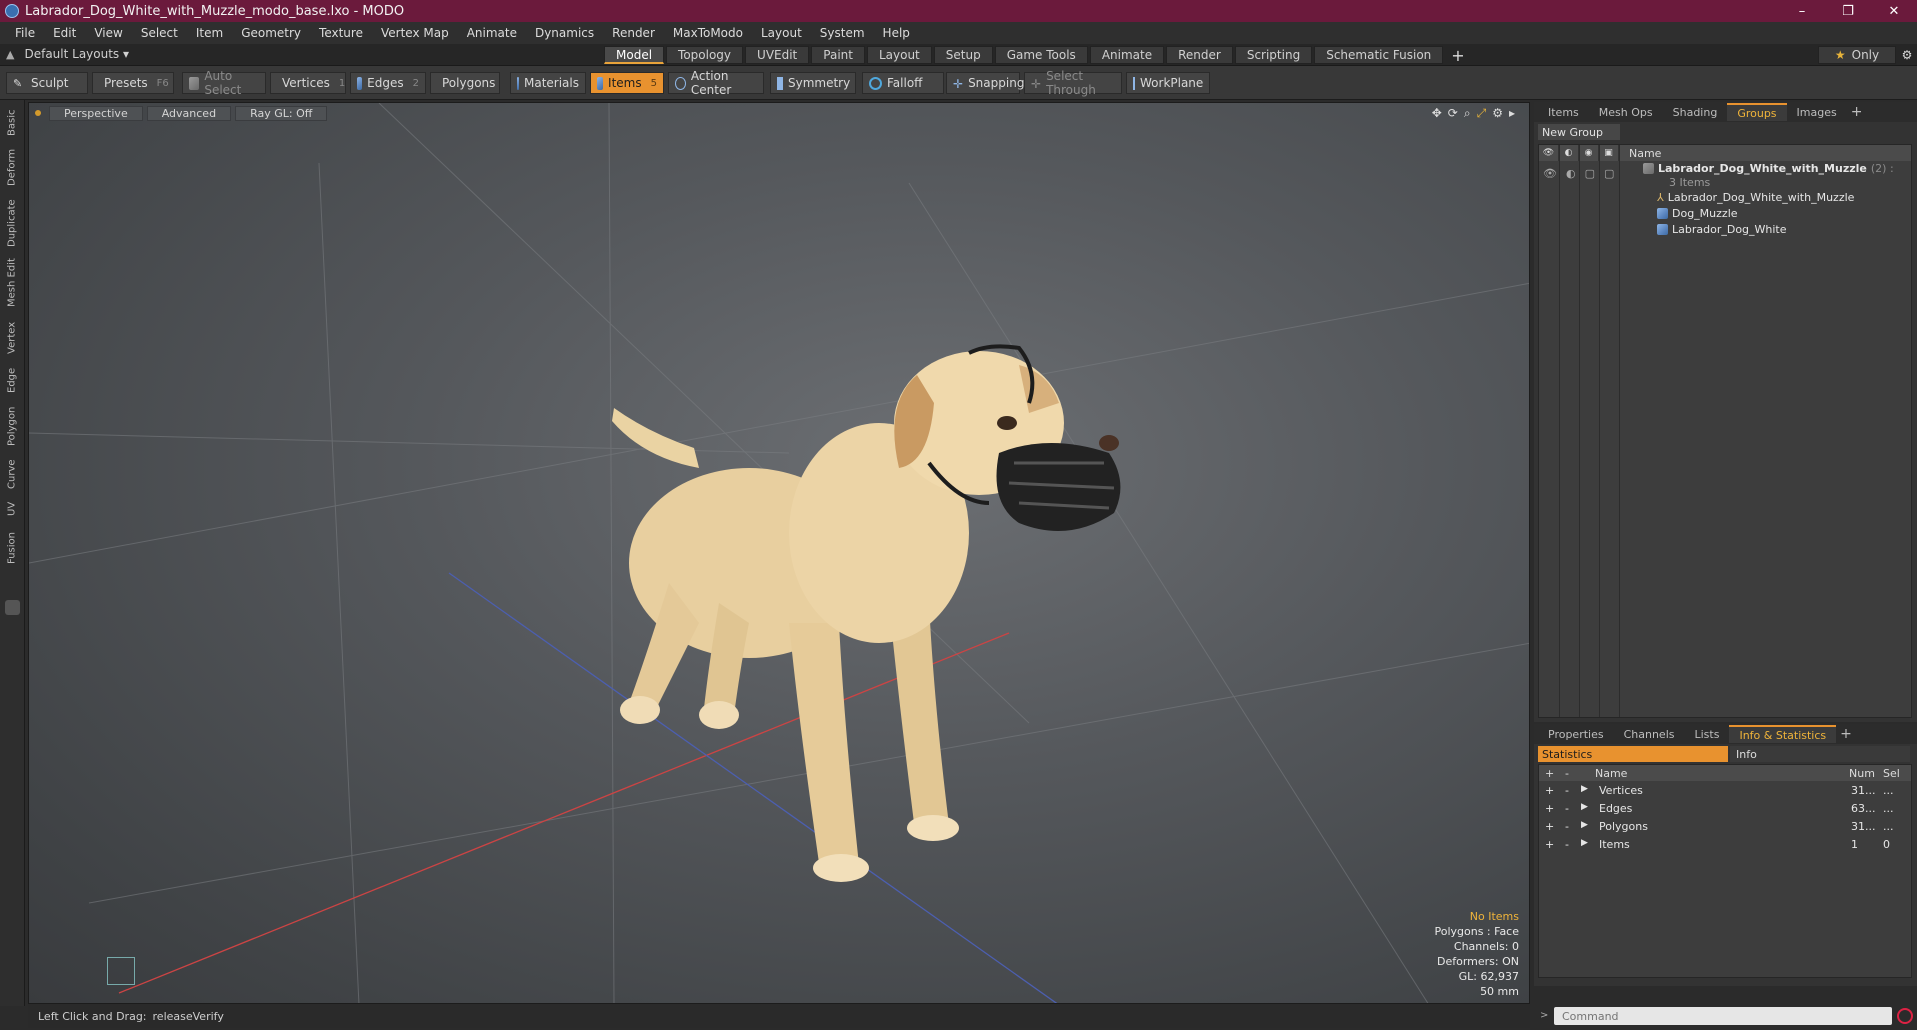  What do you see at coordinates (1457, 55) in the screenshot?
I see `add-tab-button: +` at bounding box center [1457, 55].